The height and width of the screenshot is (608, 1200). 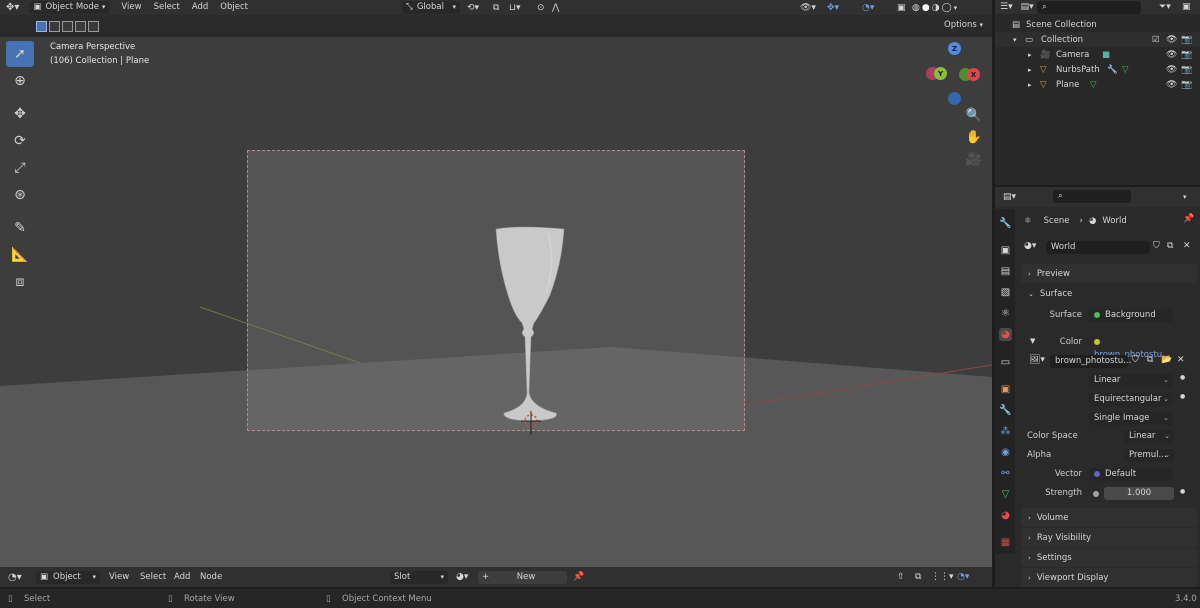 What do you see at coordinates (1005, 494) in the screenshot?
I see `data-tab-icon: ▽` at bounding box center [1005, 494].